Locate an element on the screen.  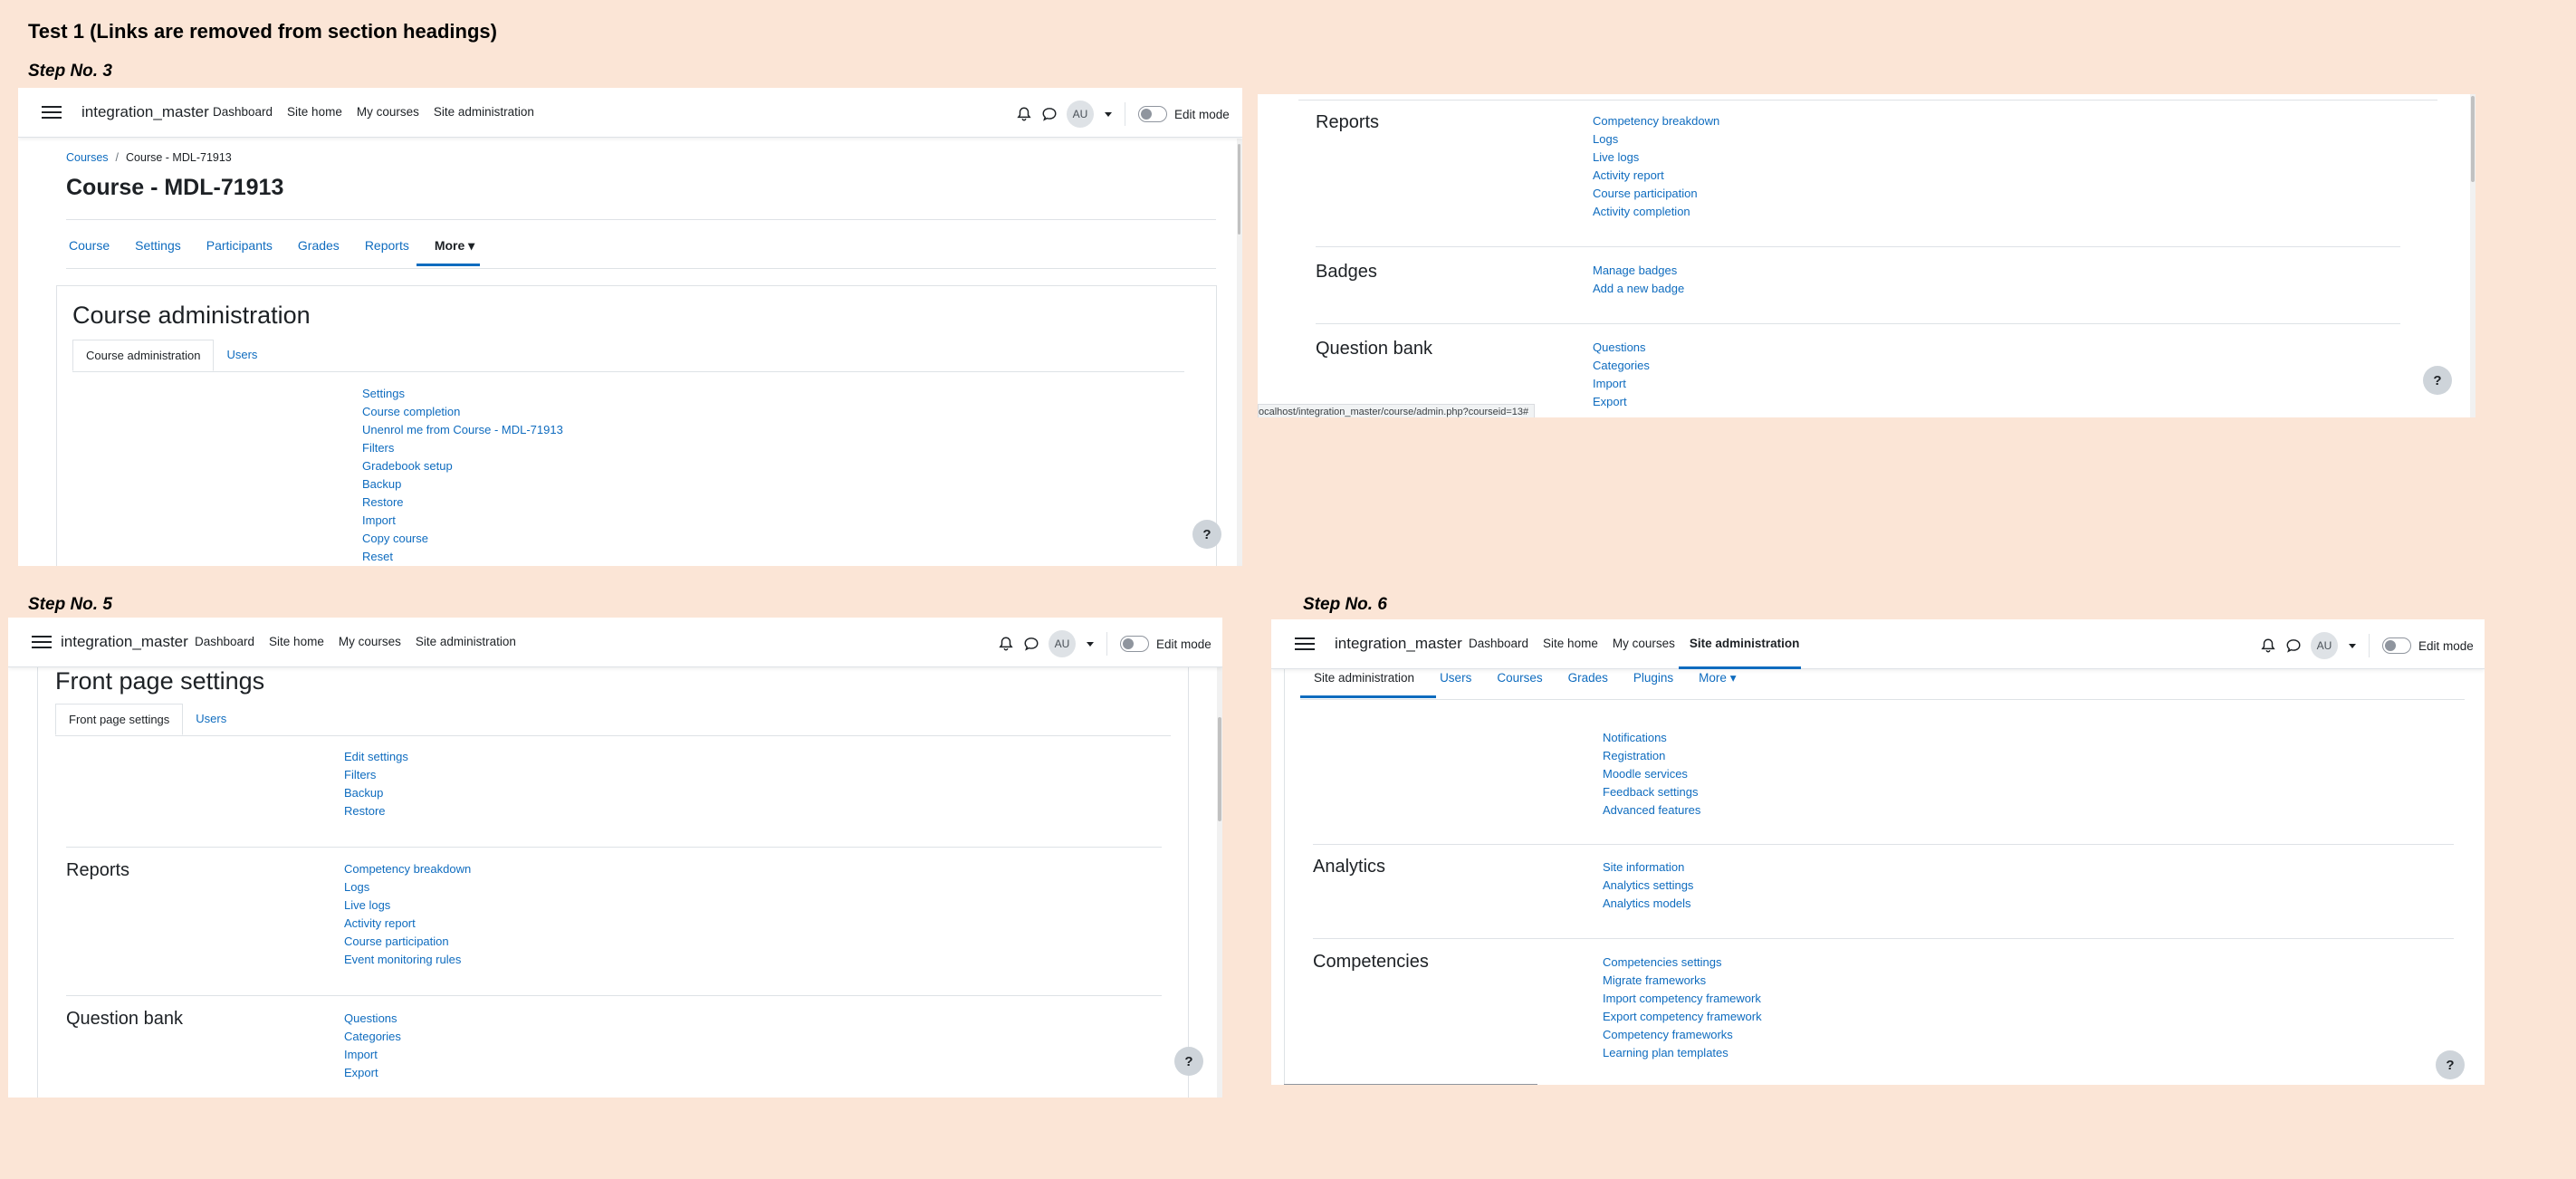
breadcrumb-courses: Courses is located at coordinates (87, 157).